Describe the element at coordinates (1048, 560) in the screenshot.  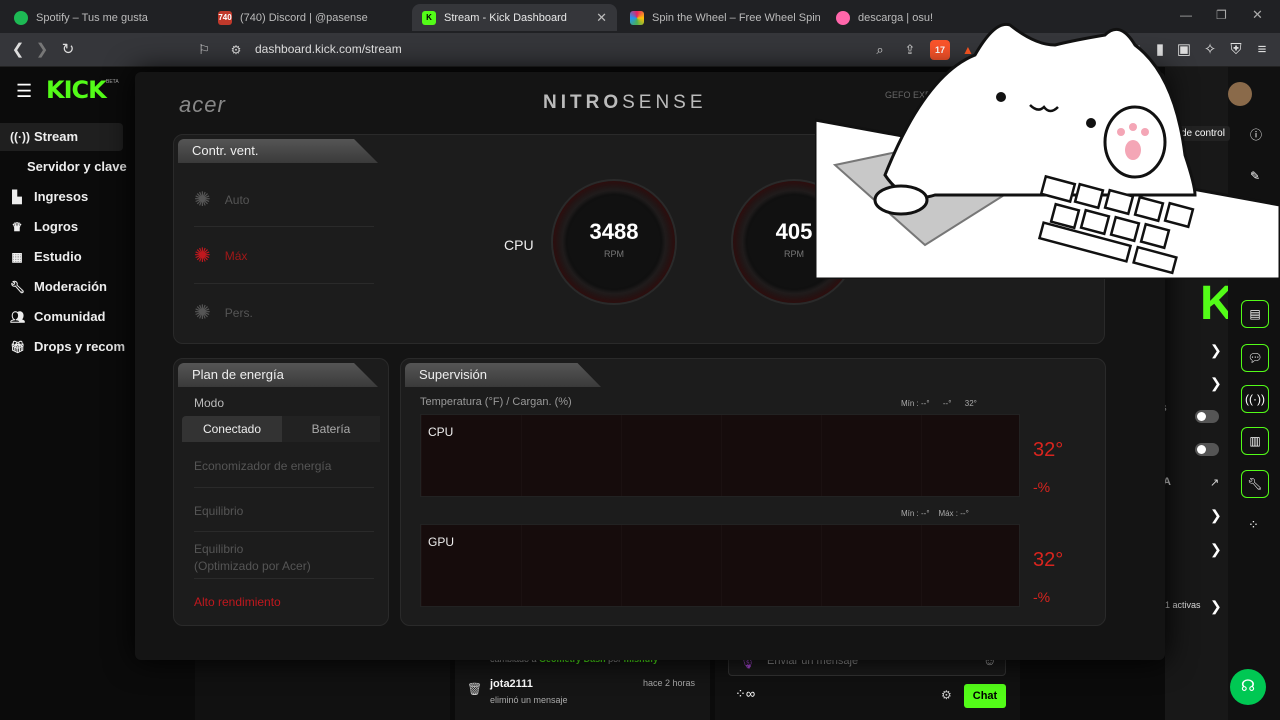
I see `gpu-temp: 32°` at that location.